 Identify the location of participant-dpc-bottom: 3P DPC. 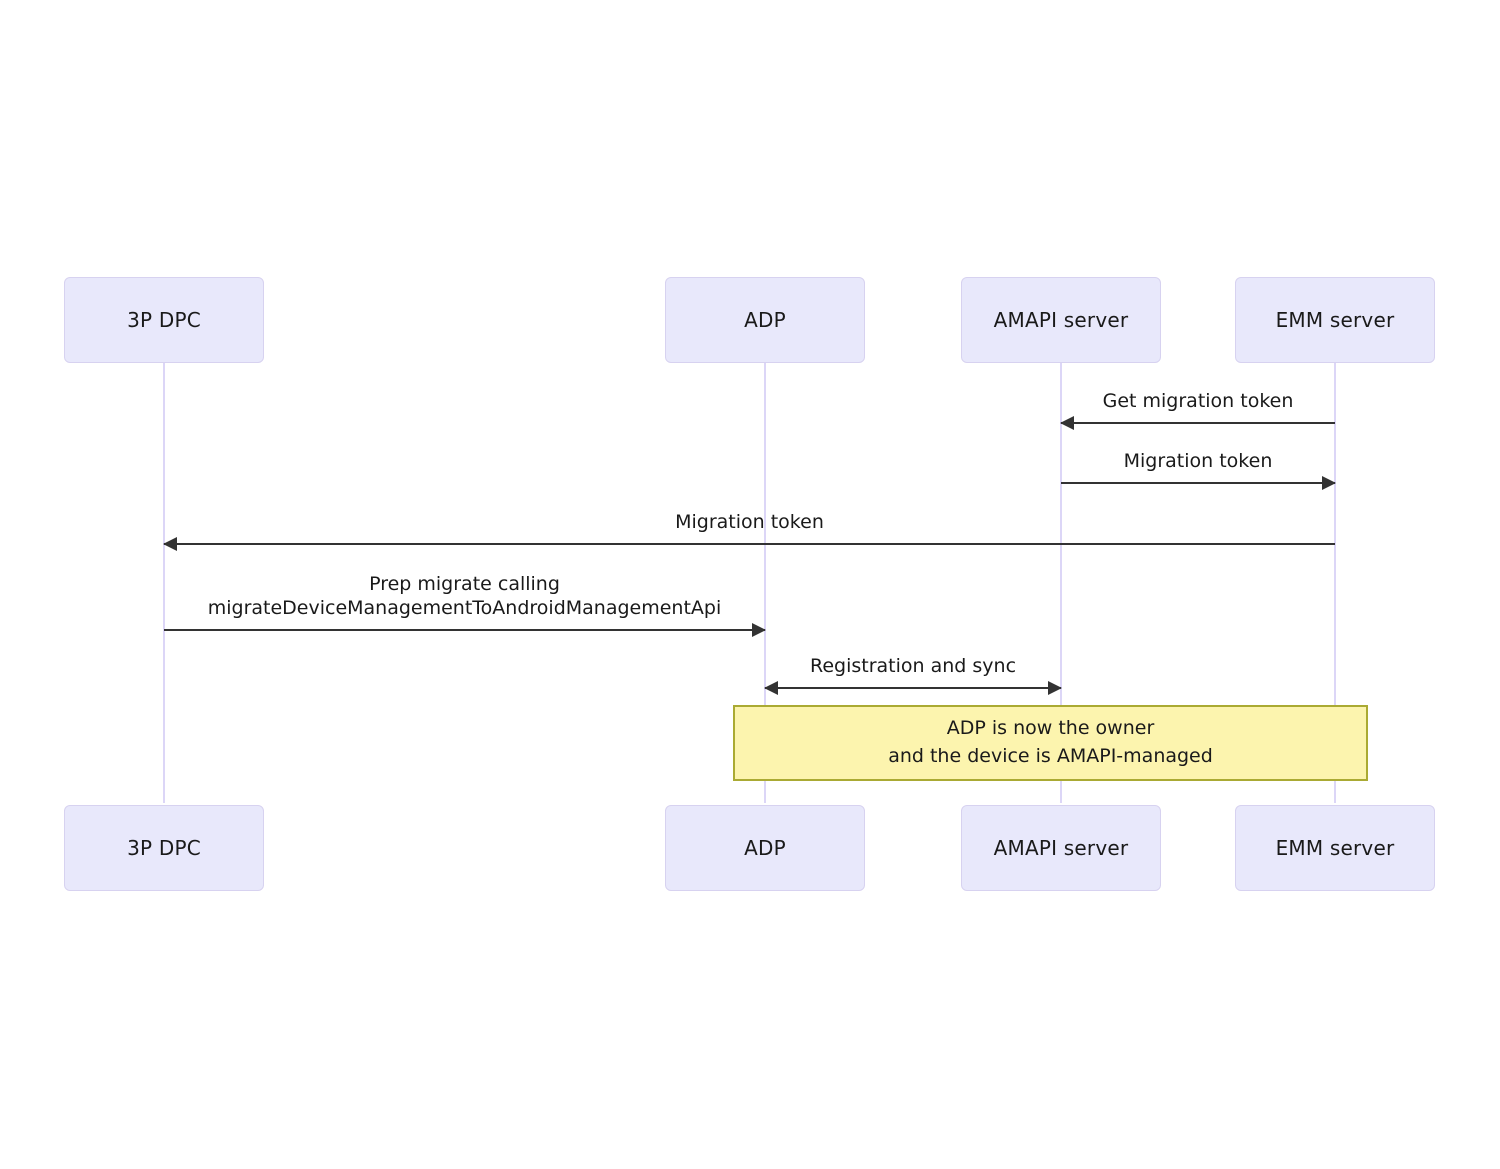
(164, 848).